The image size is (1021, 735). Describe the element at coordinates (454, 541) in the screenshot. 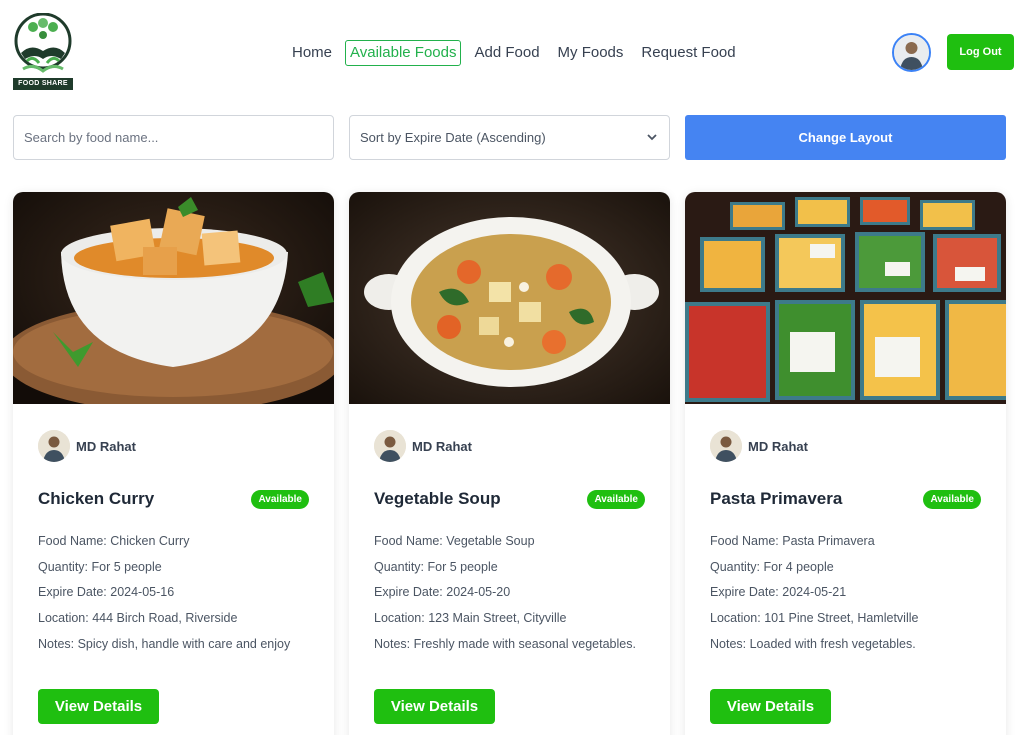

I see `food-name-text: Food Name: Vegetable Soup` at that location.